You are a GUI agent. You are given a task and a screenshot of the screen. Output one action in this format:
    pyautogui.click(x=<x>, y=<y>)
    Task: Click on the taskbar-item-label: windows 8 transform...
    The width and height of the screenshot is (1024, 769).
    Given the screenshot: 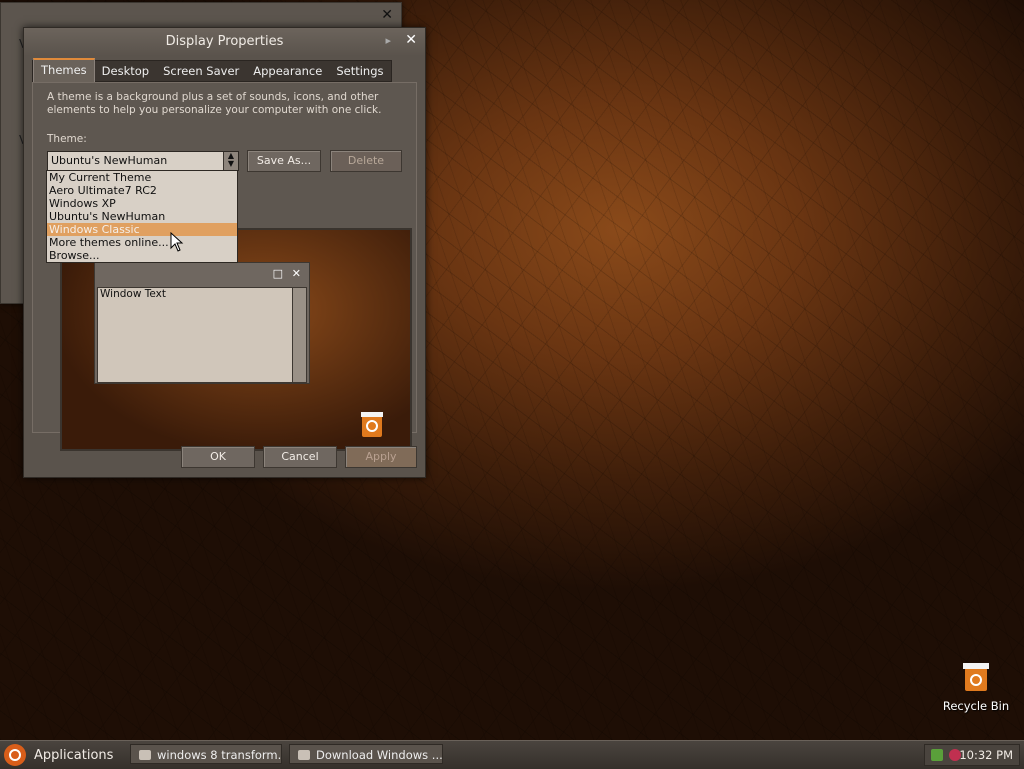 What is the action you would take?
    pyautogui.click(x=219, y=755)
    